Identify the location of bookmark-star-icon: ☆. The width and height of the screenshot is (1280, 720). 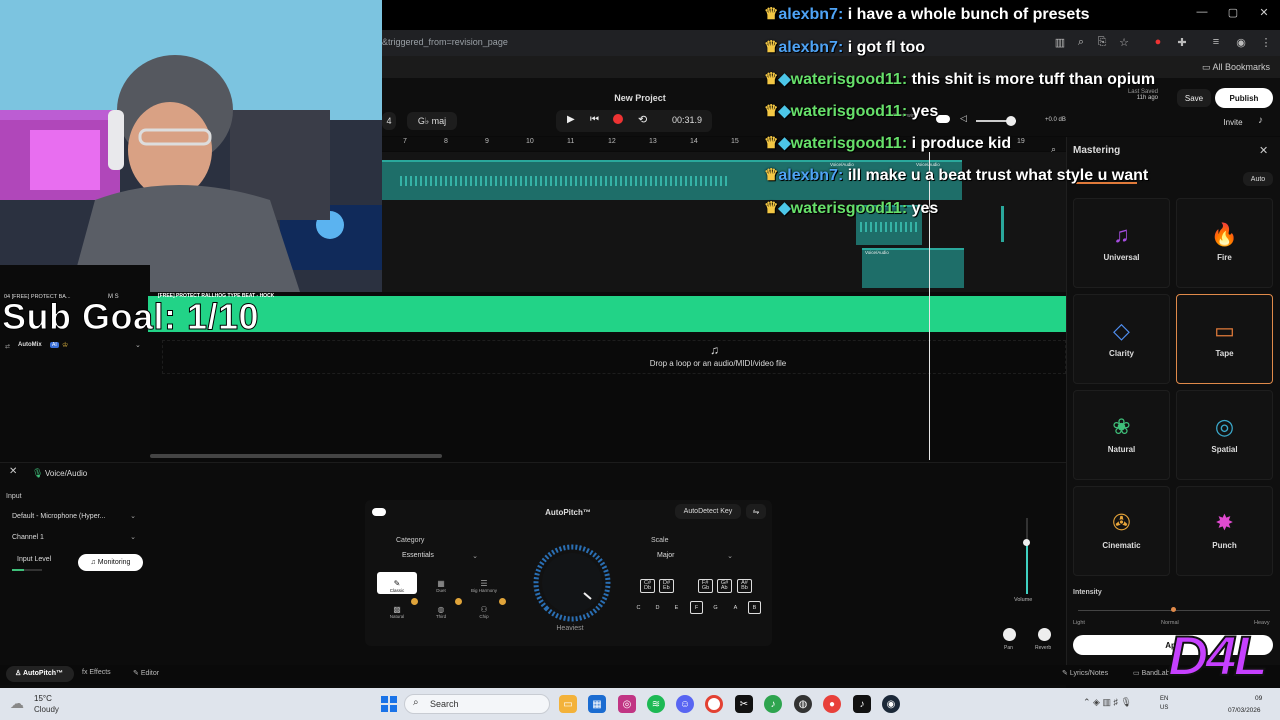
(1124, 42).